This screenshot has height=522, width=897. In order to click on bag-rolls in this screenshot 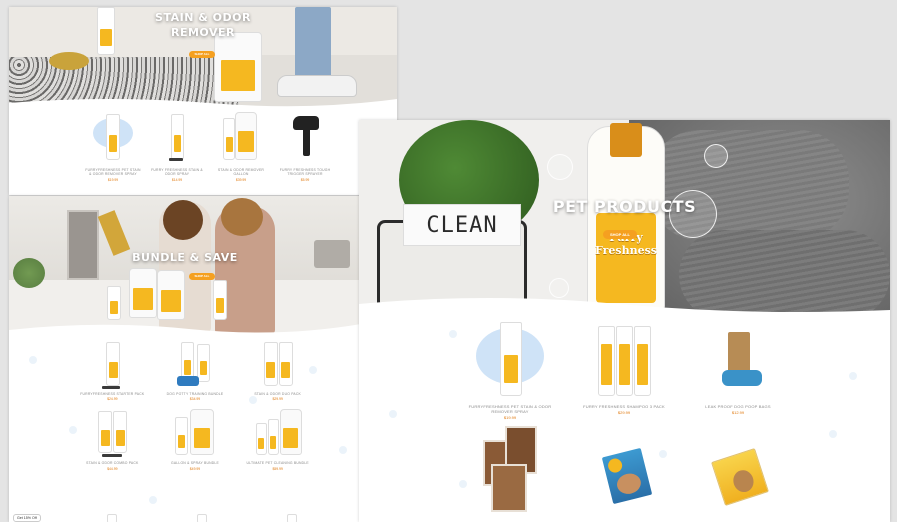, I will do `click(742, 378)`.